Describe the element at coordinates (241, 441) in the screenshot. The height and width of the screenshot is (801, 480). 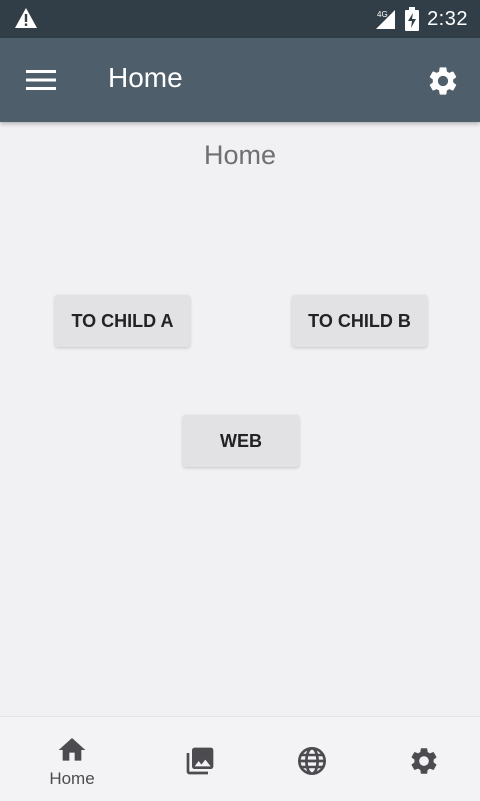
I see `web-button: WEB` at that location.